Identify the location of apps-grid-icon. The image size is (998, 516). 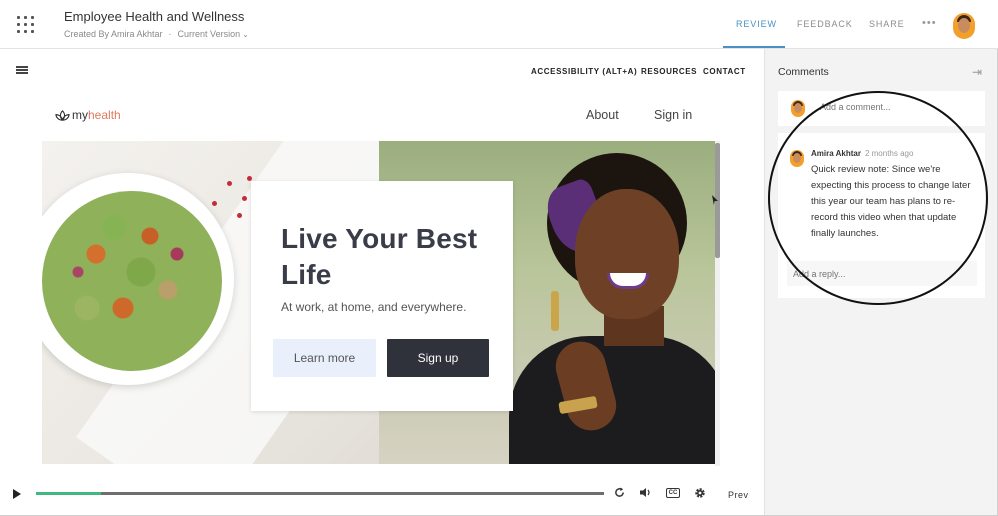
(26, 25).